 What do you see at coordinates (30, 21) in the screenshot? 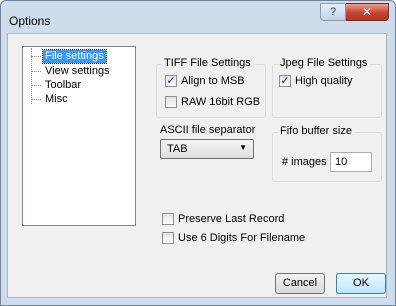
I see `window-title: Options` at bounding box center [30, 21].